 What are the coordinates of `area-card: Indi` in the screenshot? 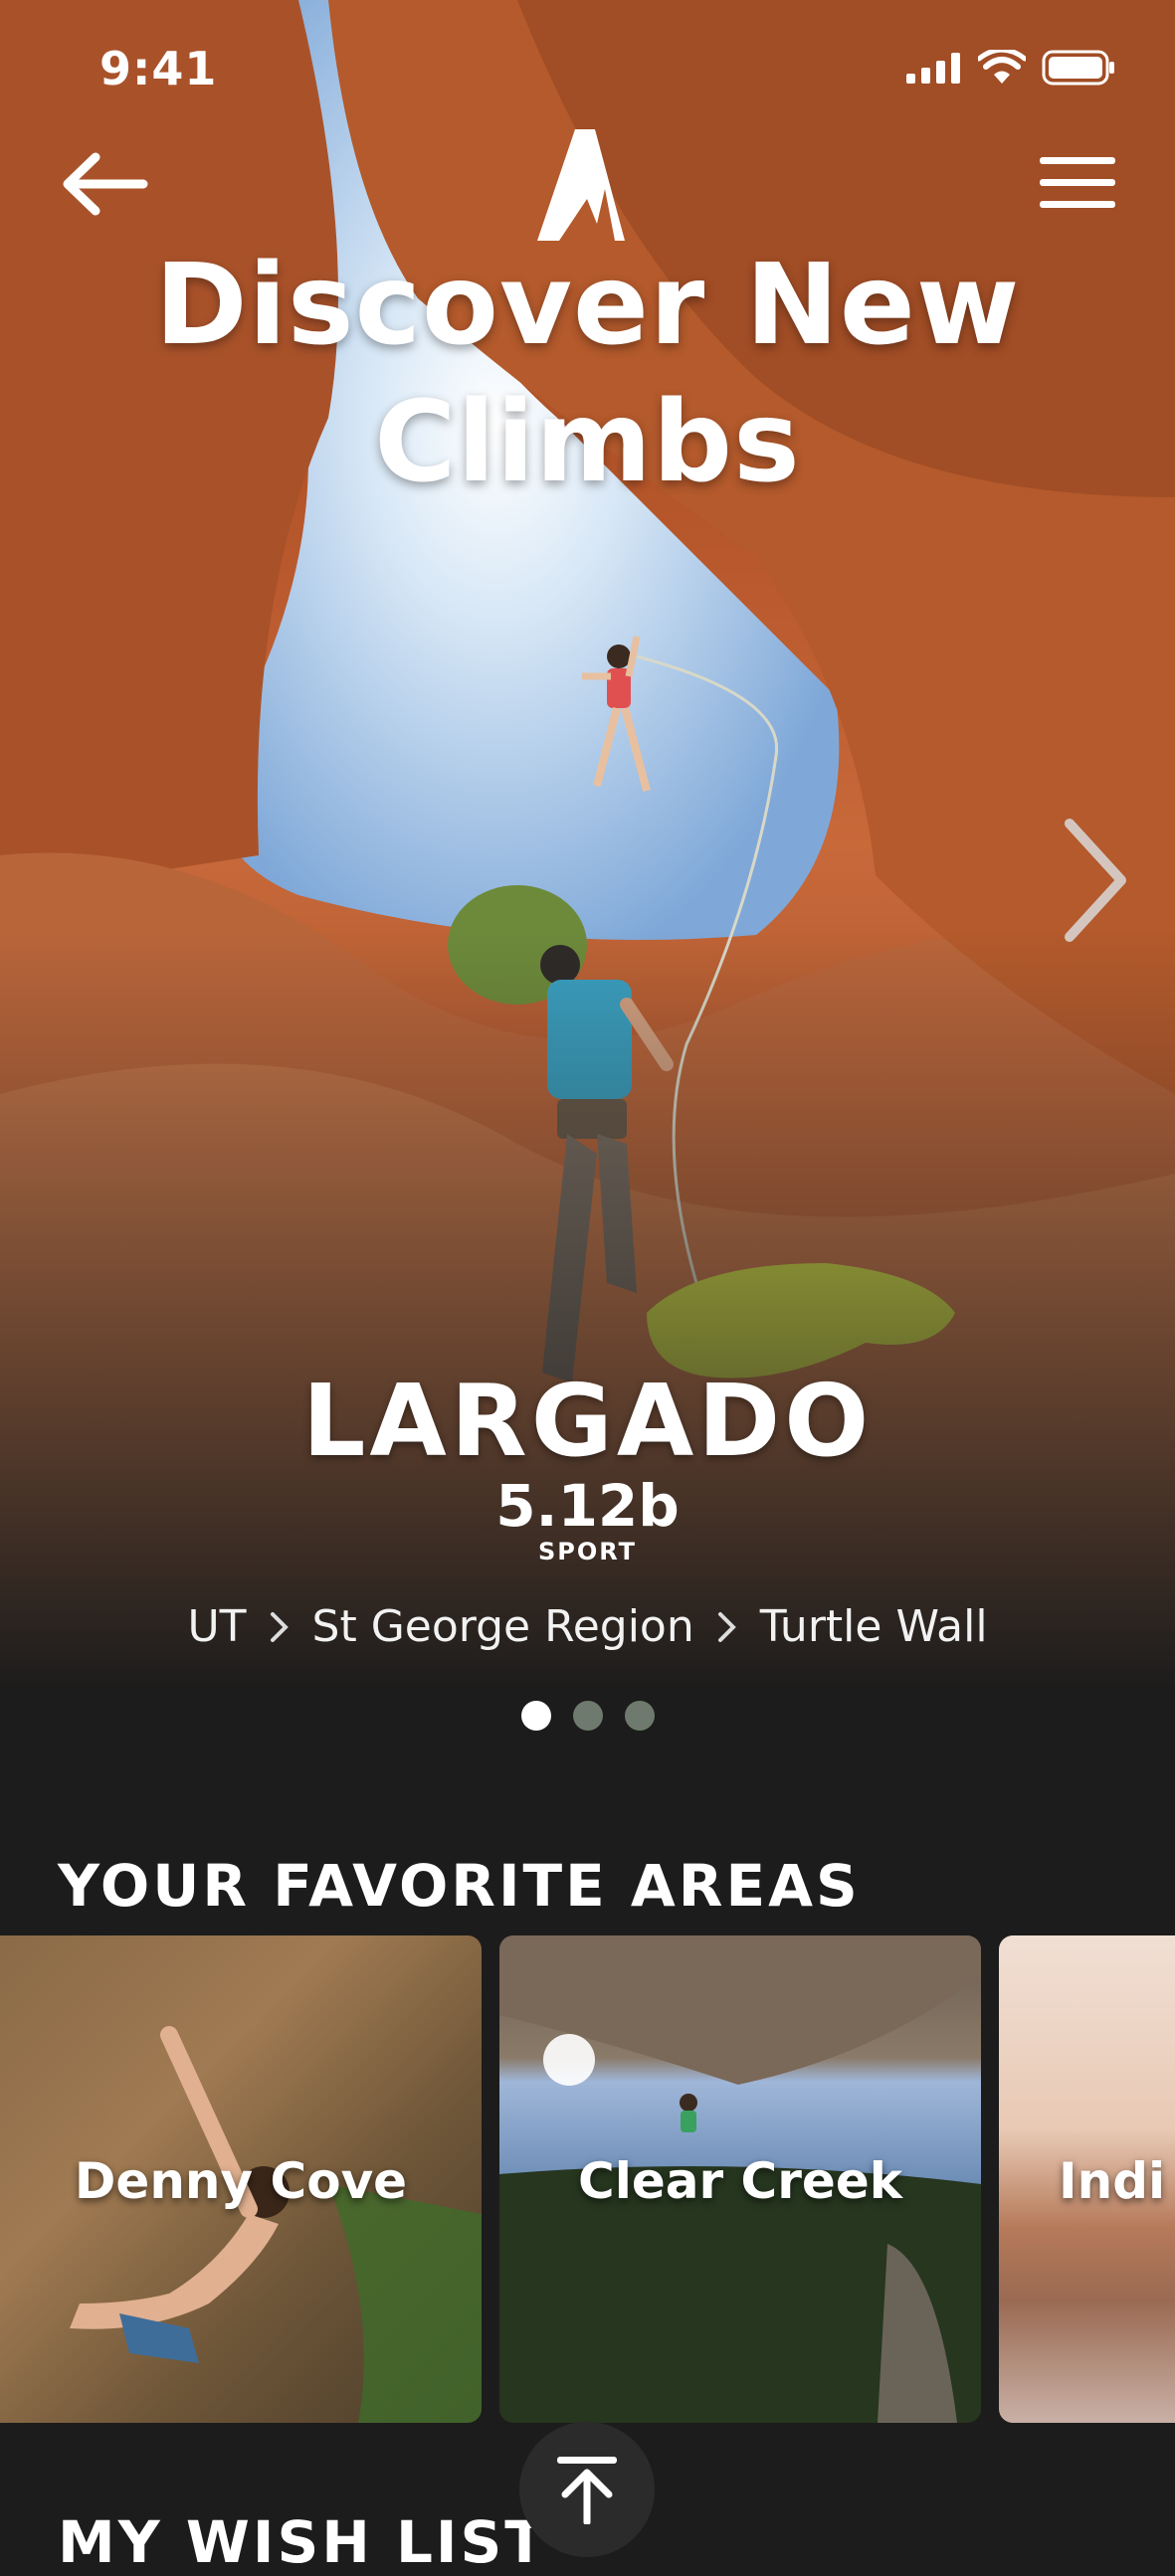 It's located at (1087, 2179).